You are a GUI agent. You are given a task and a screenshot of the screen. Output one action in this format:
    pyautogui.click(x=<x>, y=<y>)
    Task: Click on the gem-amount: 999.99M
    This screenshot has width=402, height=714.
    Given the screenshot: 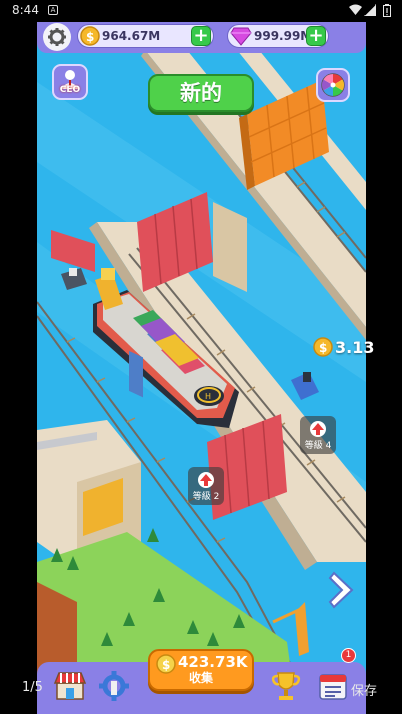 What is the action you would take?
    pyautogui.click(x=283, y=36)
    